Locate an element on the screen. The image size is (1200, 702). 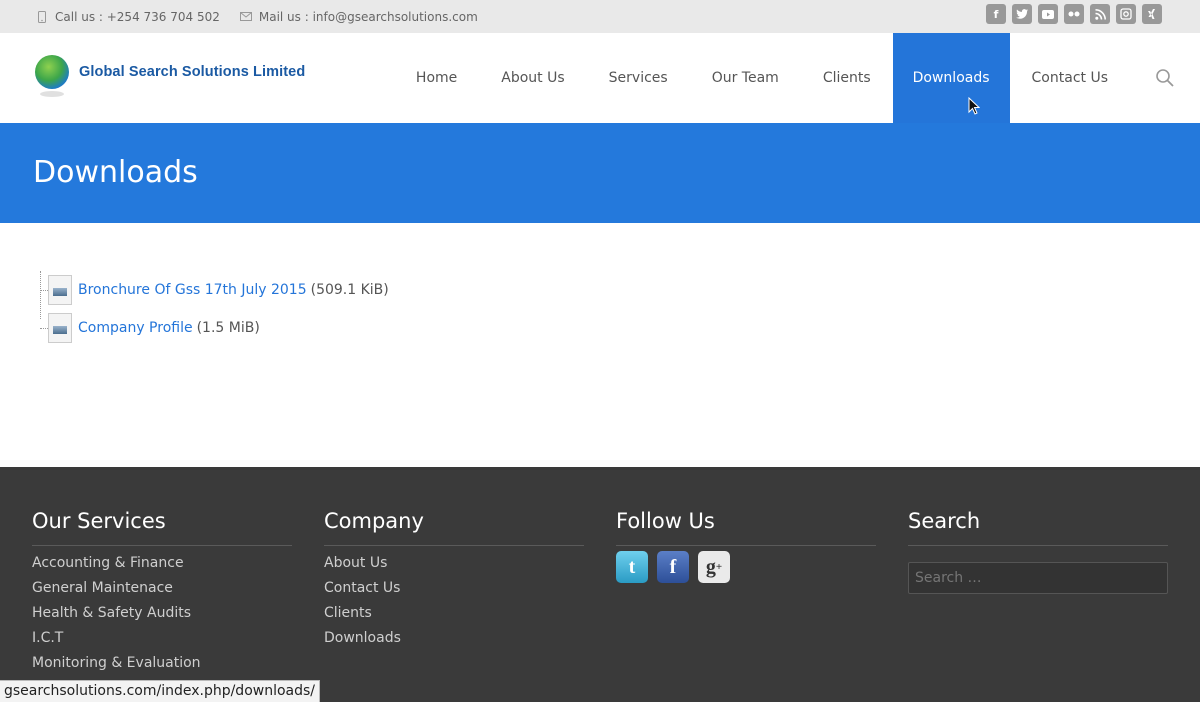
nav-home: Home is located at coordinates (436, 78).